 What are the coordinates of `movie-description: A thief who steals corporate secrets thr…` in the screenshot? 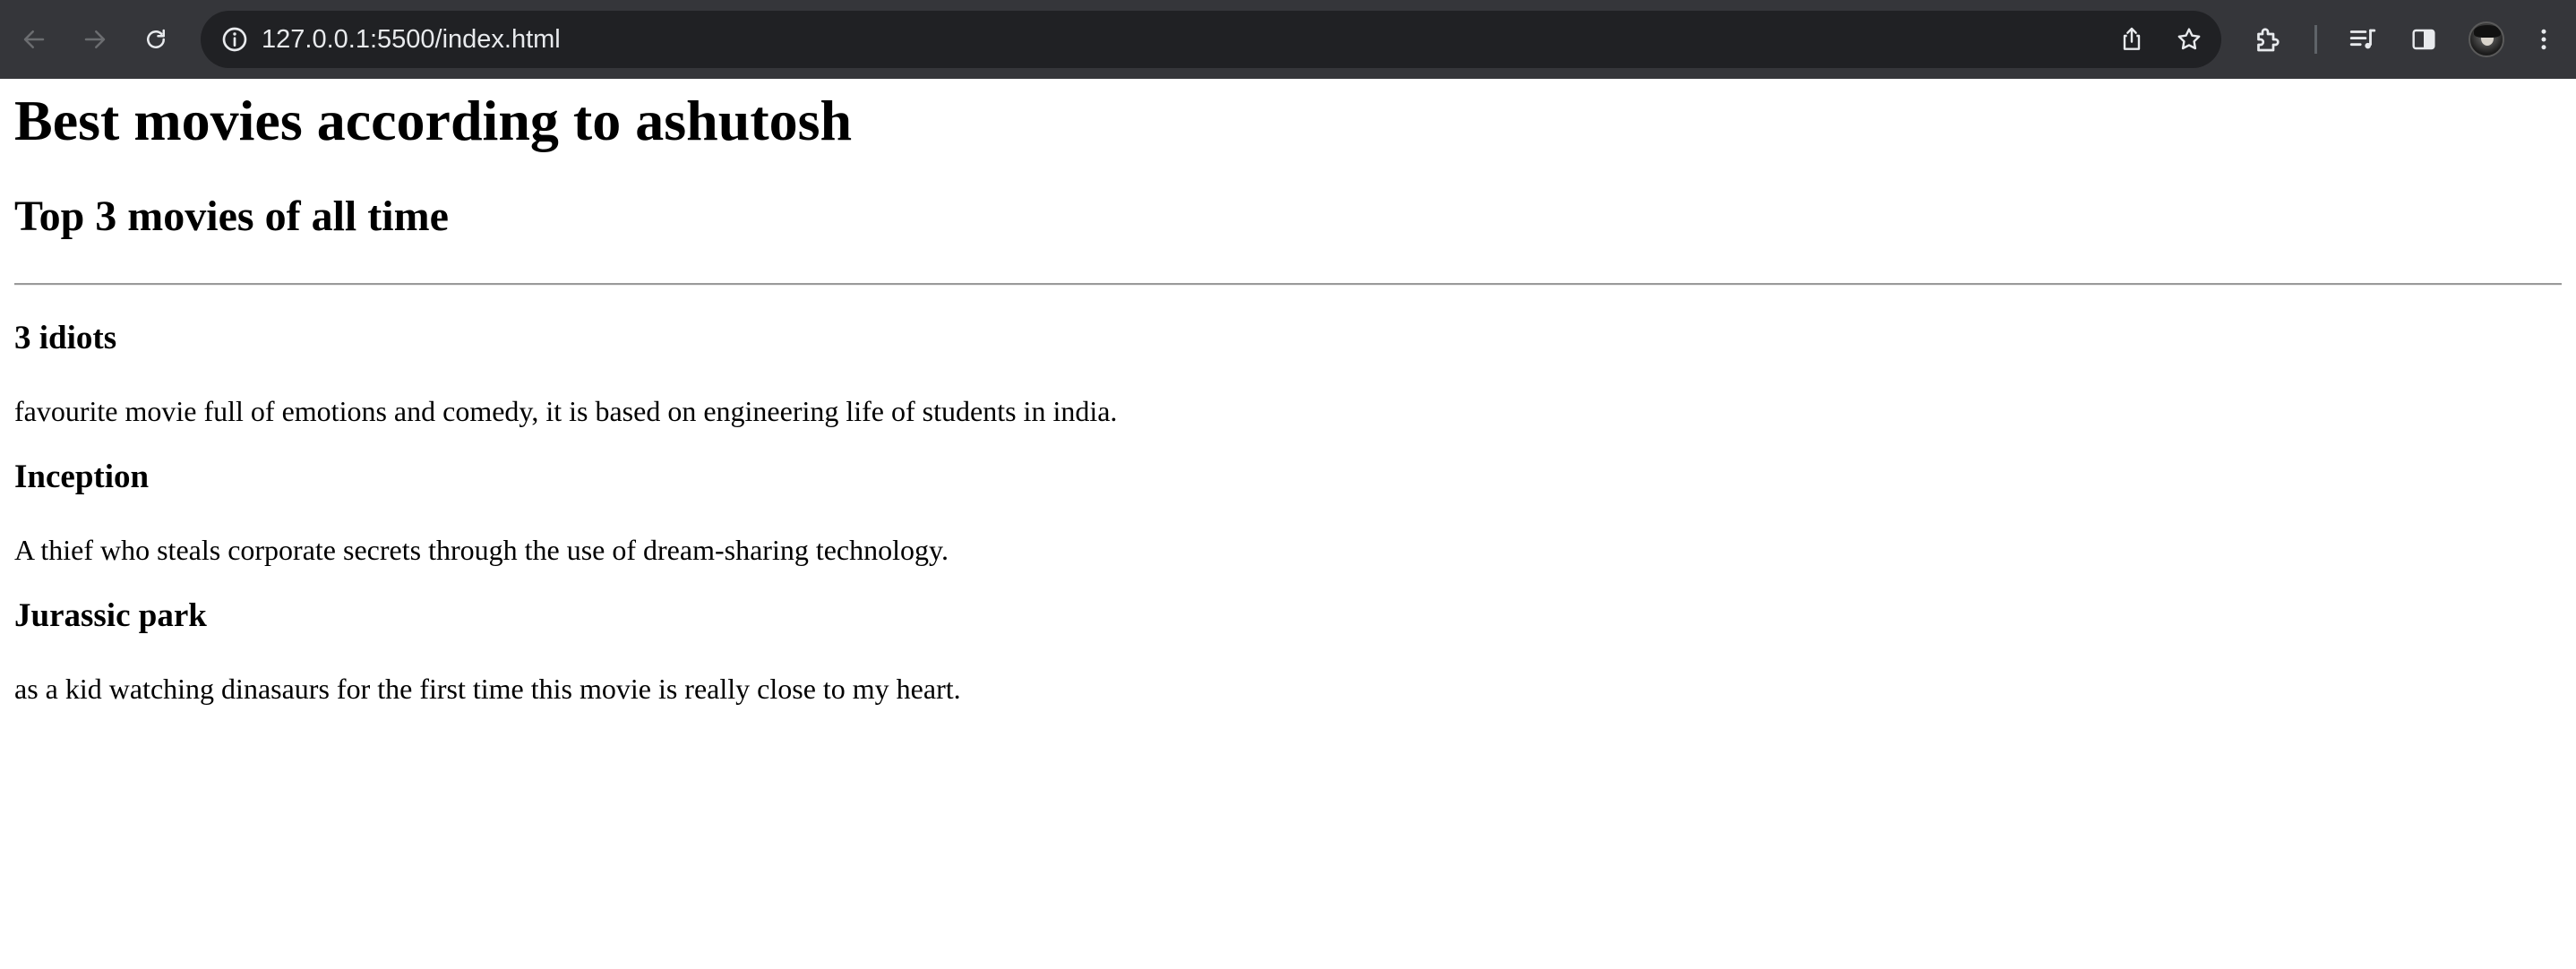 It's located at (481, 550).